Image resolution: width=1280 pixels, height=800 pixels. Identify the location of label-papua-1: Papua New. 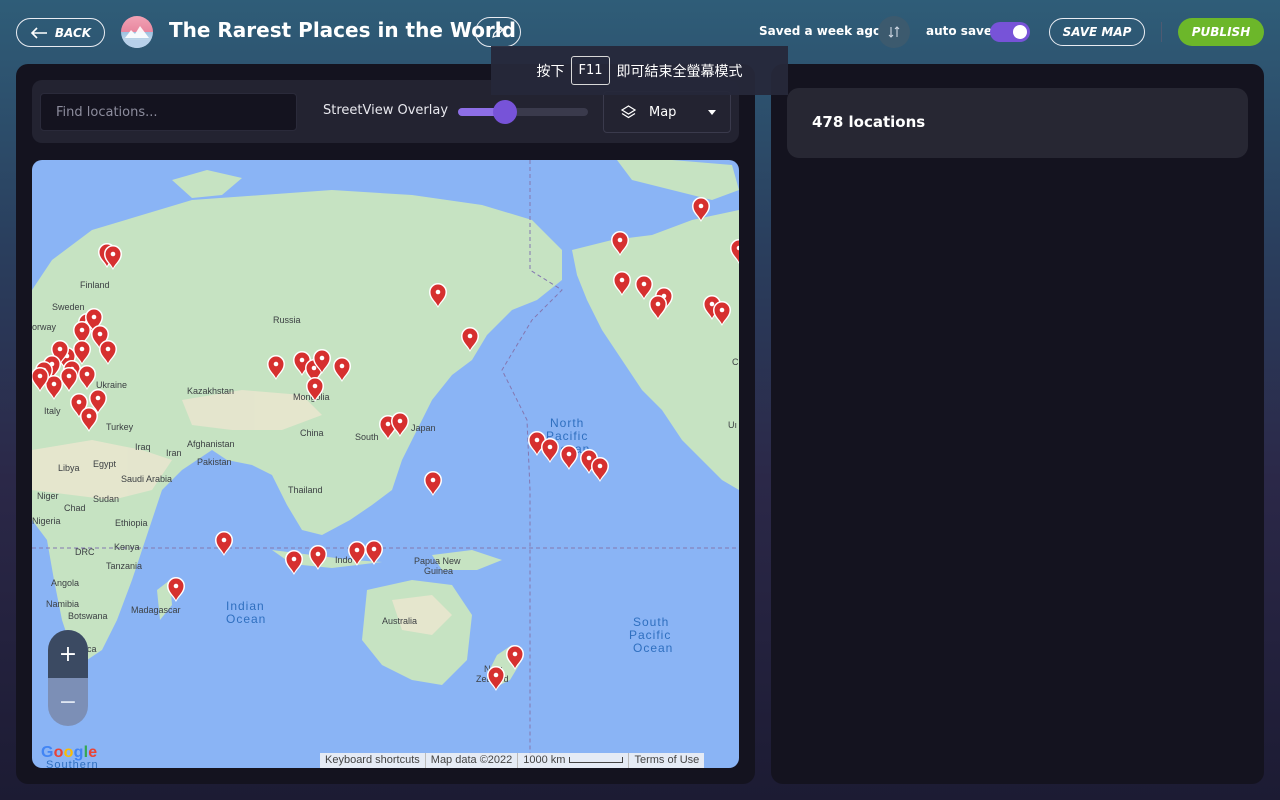
(437, 561).